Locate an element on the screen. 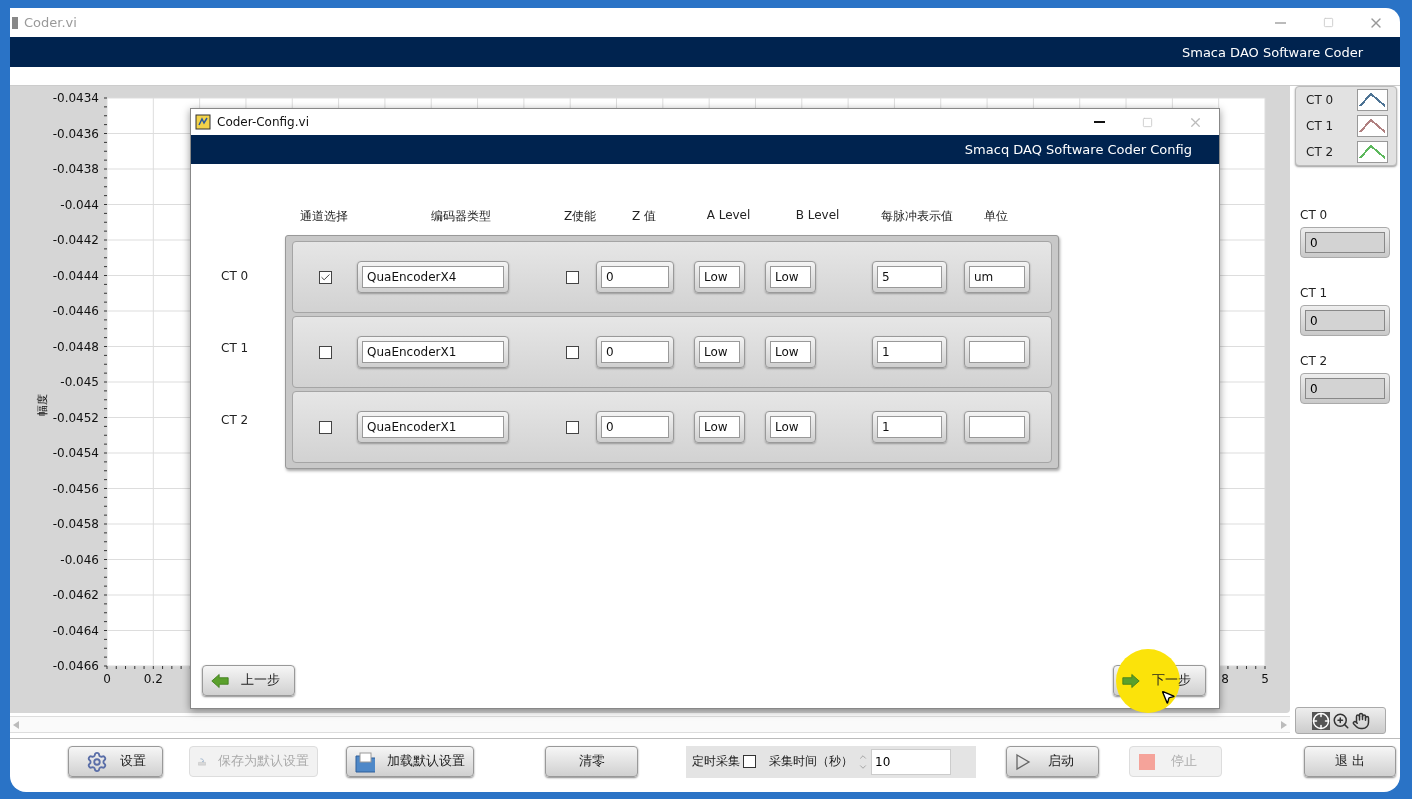 This screenshot has width=1412, height=799. y-axis-label: 幅度 is located at coordinates (42, 404).